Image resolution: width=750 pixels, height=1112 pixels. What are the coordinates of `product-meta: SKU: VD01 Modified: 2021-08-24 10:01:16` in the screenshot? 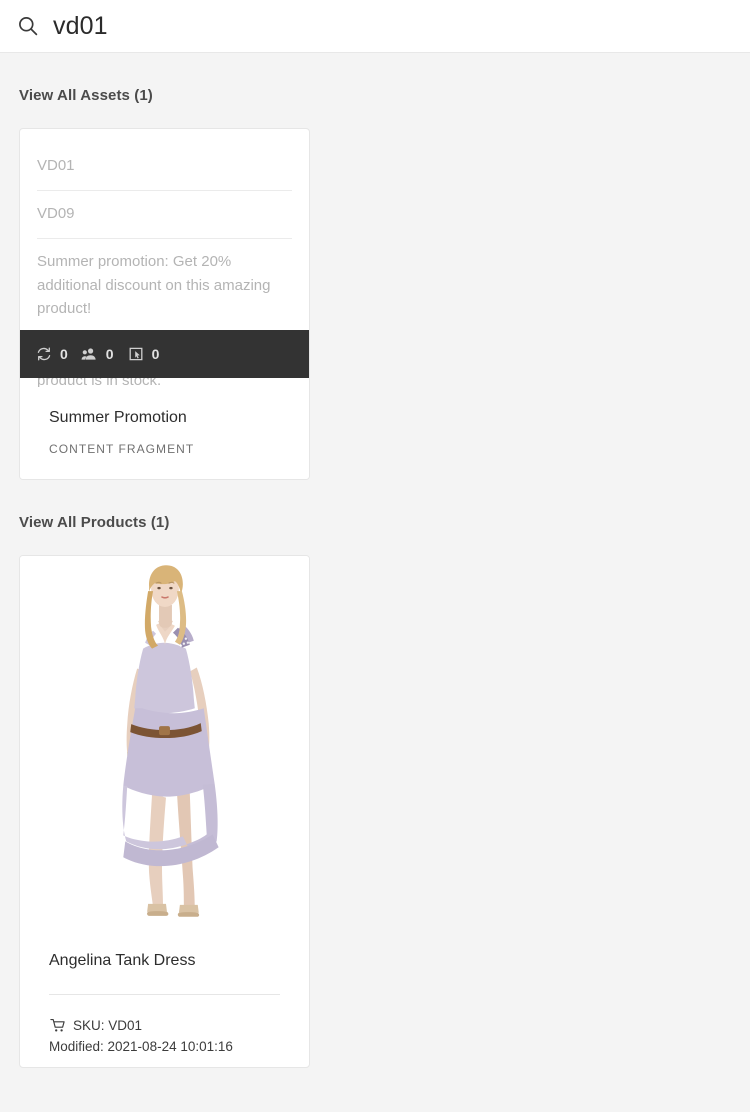 It's located at (164, 1026).